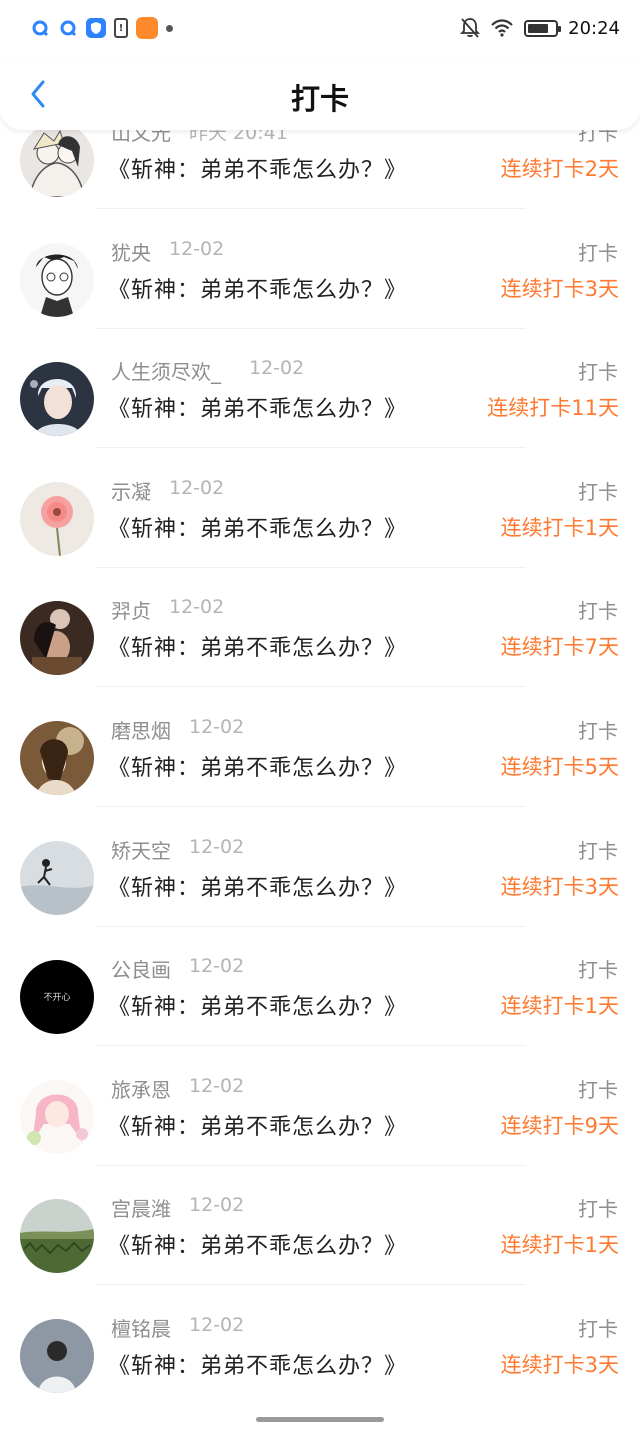  What do you see at coordinates (141, 1088) in the screenshot?
I see `user-name: 旅承恩` at bounding box center [141, 1088].